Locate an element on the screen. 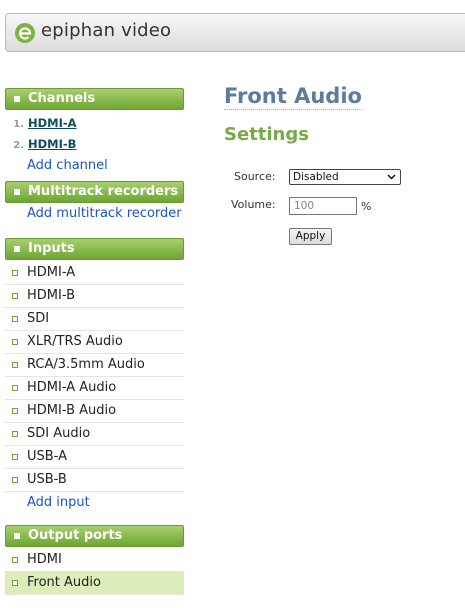  channel-link-hdmi-a: HDMI-A is located at coordinates (52, 123).